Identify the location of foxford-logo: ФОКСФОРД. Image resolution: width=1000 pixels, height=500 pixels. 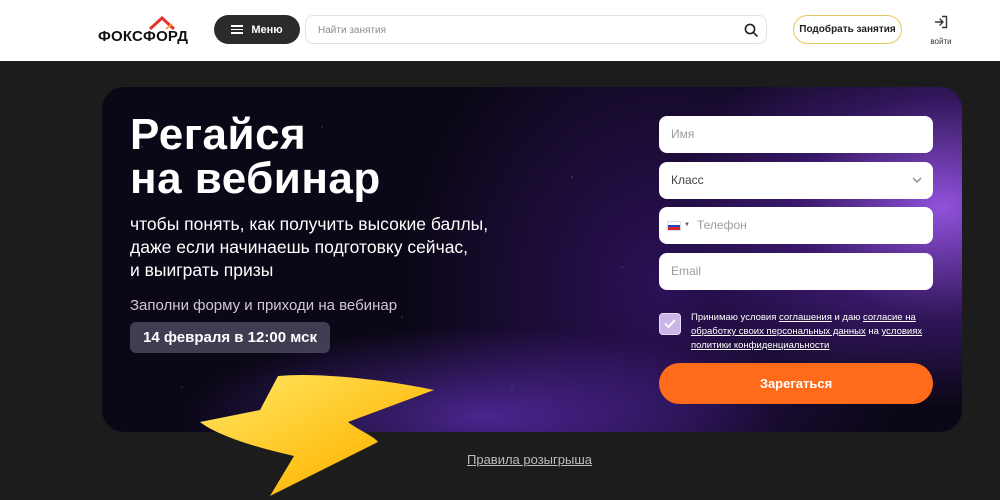
(148, 30).